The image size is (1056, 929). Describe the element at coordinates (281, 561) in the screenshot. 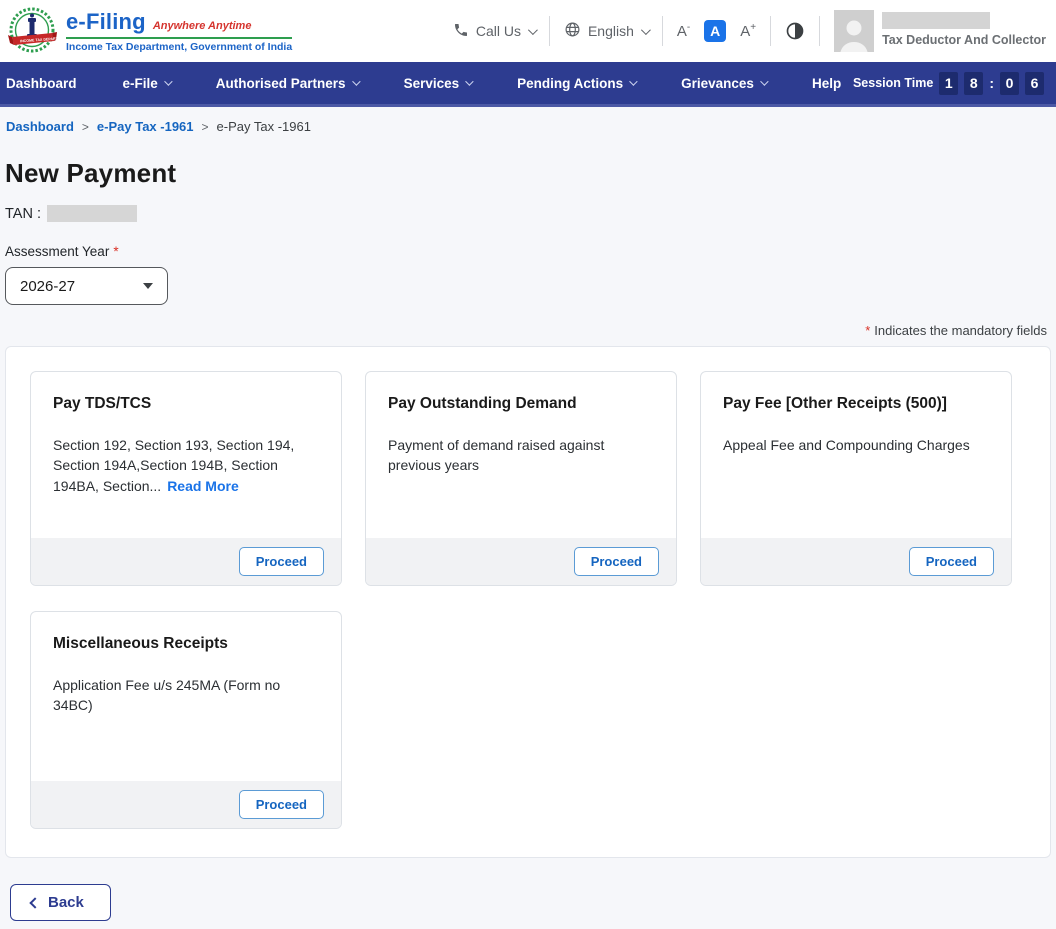

I see `proceed-button-pay-tds-tcs: Proceed` at that location.